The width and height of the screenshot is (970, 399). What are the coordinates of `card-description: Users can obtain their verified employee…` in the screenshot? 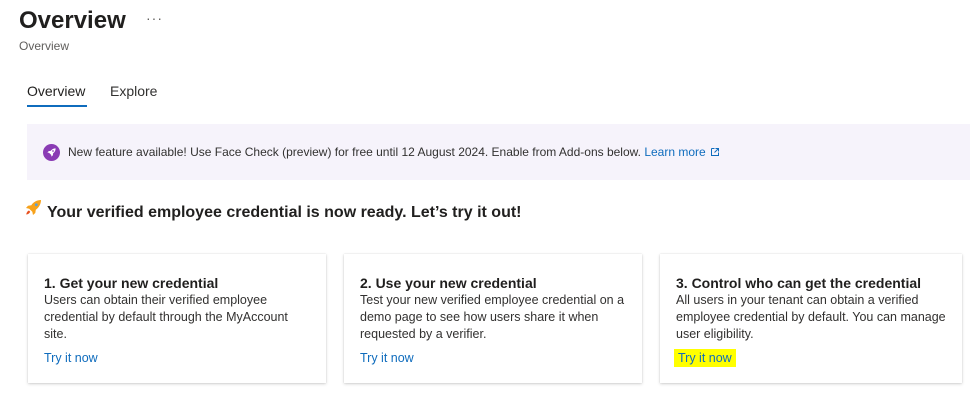 It's located at (166, 317).